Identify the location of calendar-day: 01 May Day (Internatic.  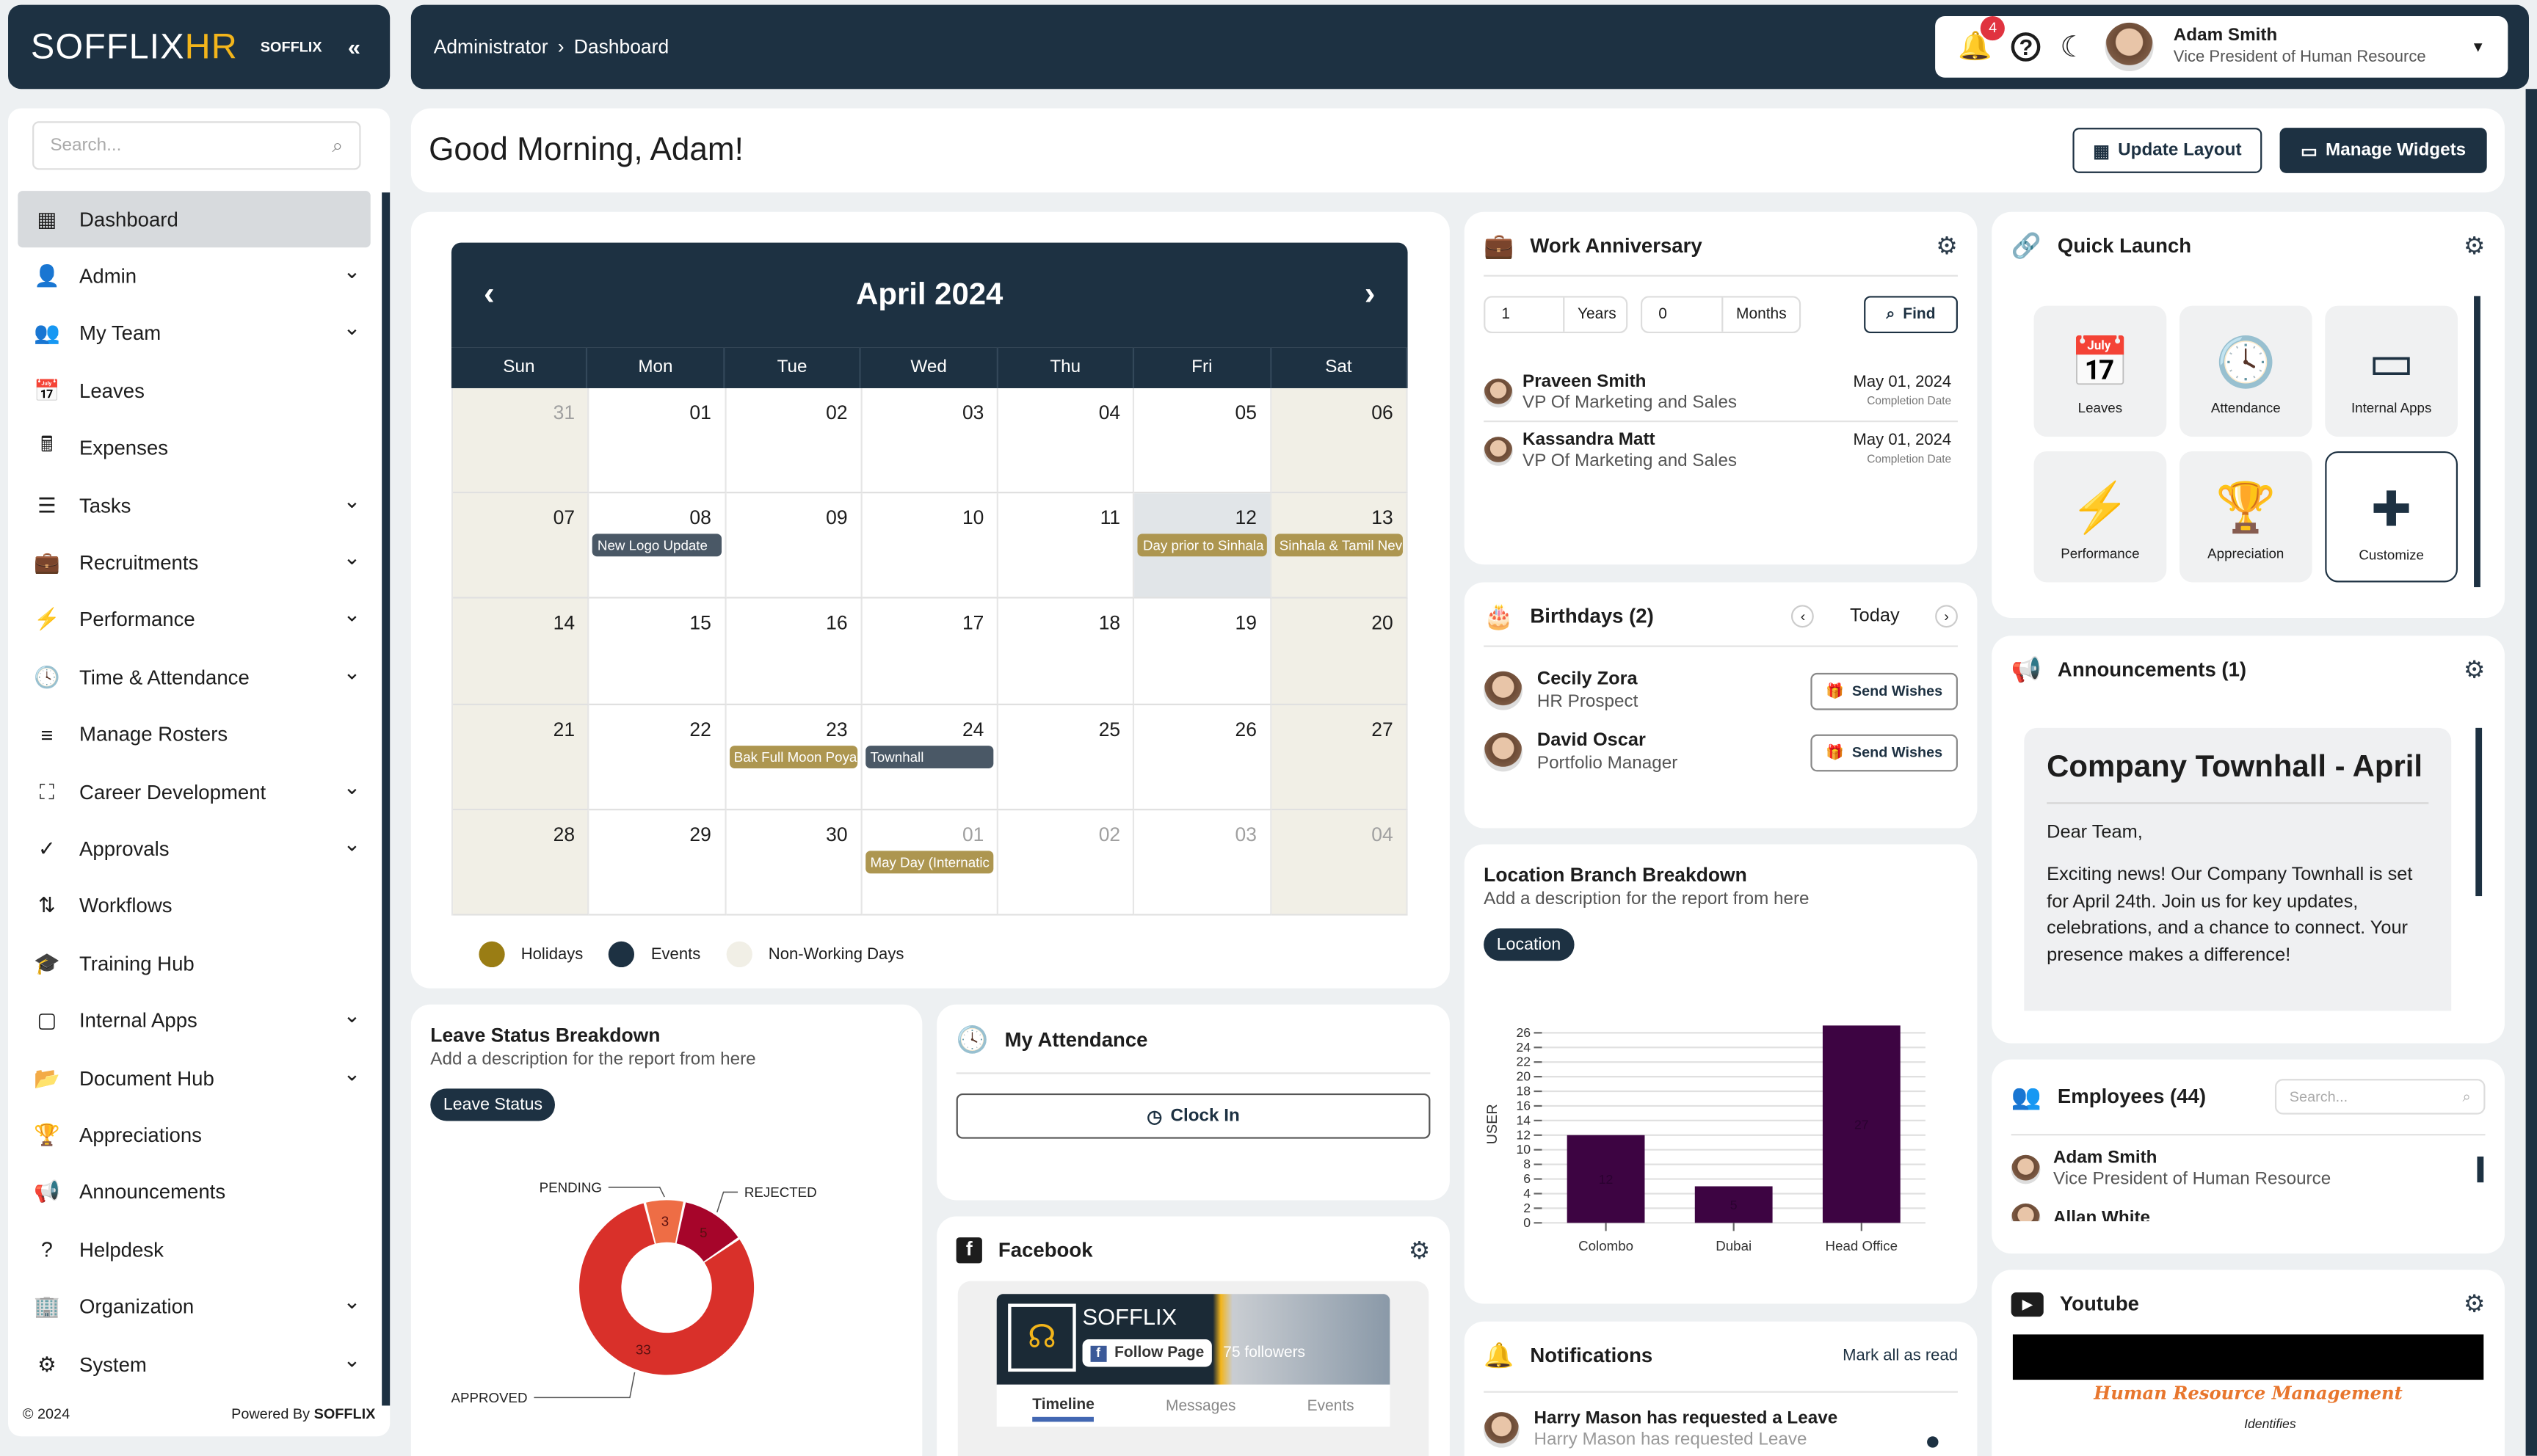
(930, 863).